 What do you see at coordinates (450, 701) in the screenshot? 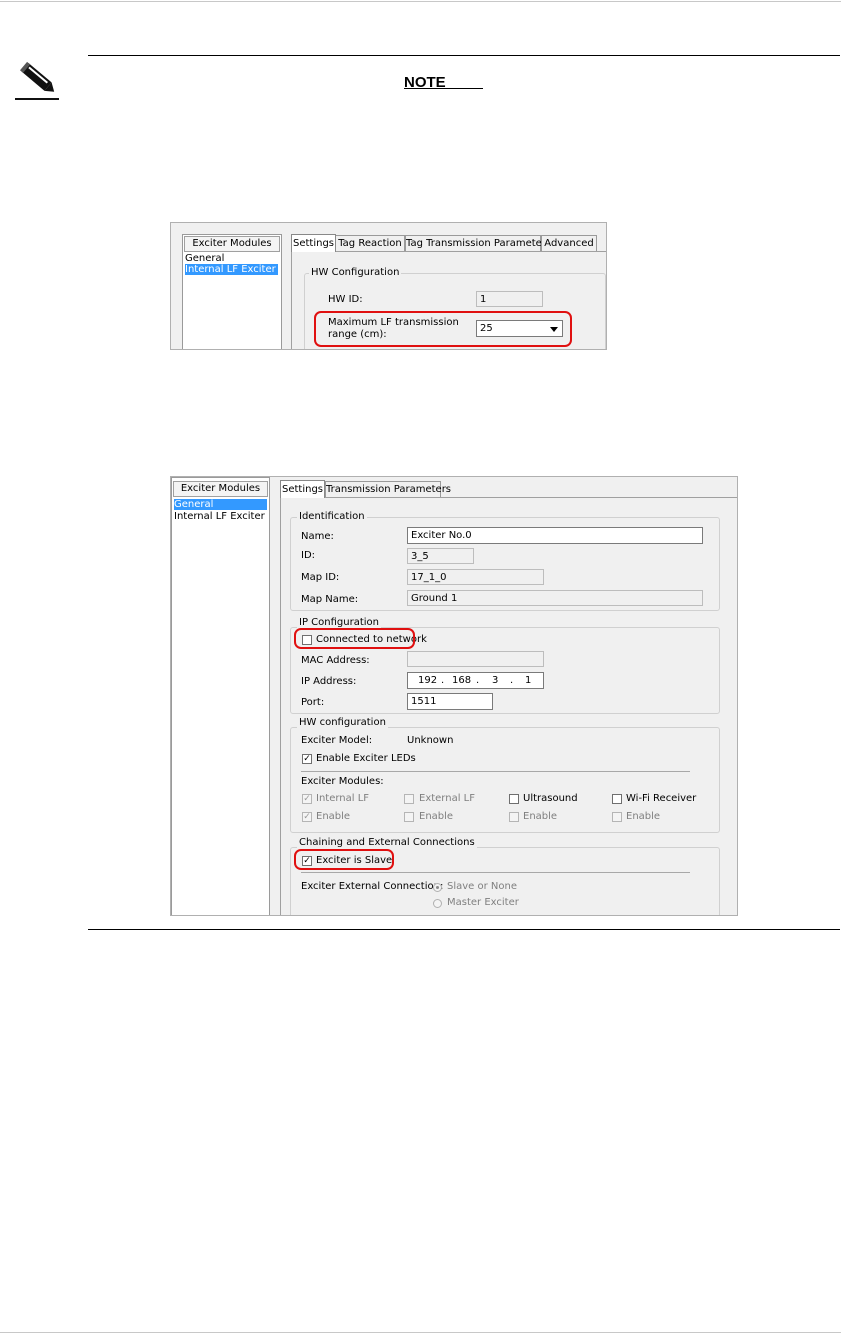
I see `port-field: 1511` at bounding box center [450, 701].